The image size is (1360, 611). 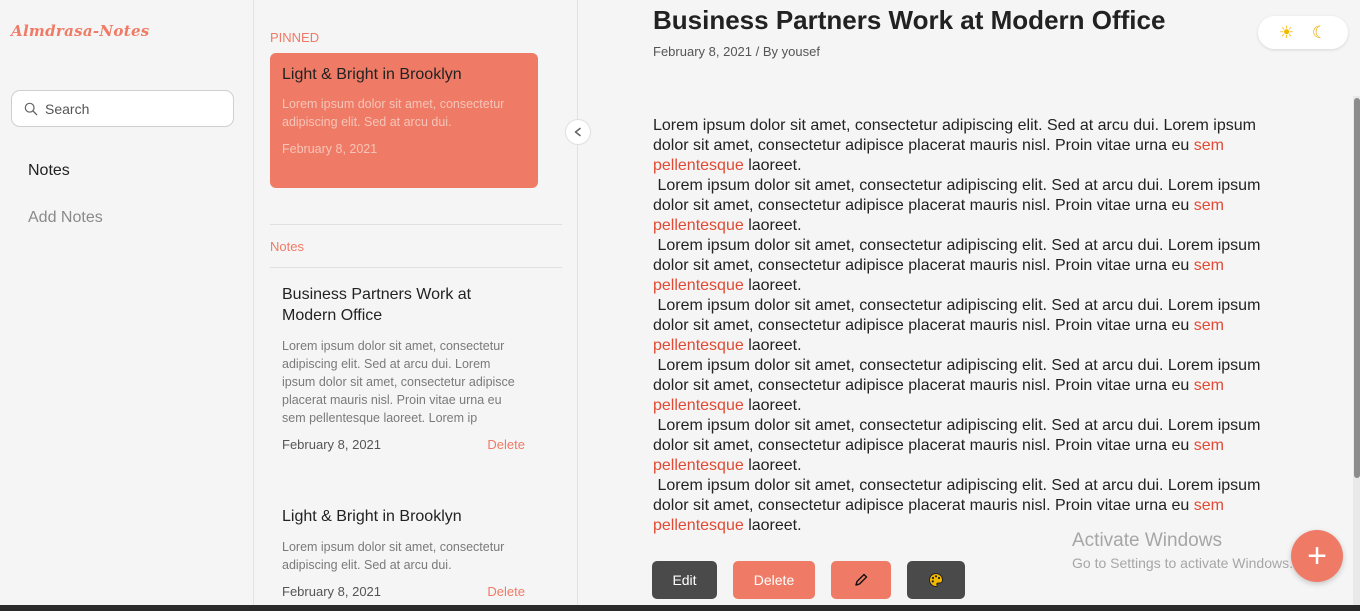 I want to click on palette-icon, so click(x=936, y=580).